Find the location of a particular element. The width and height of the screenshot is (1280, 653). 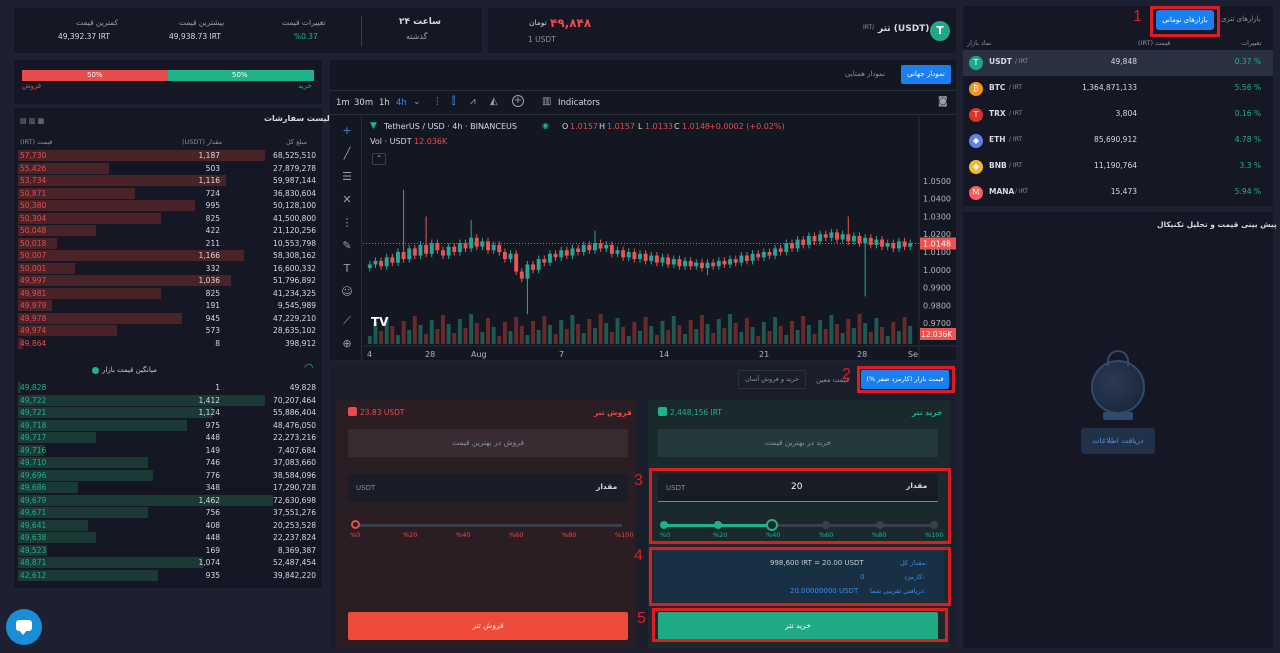

sell-slider-track is located at coordinates (488, 525).